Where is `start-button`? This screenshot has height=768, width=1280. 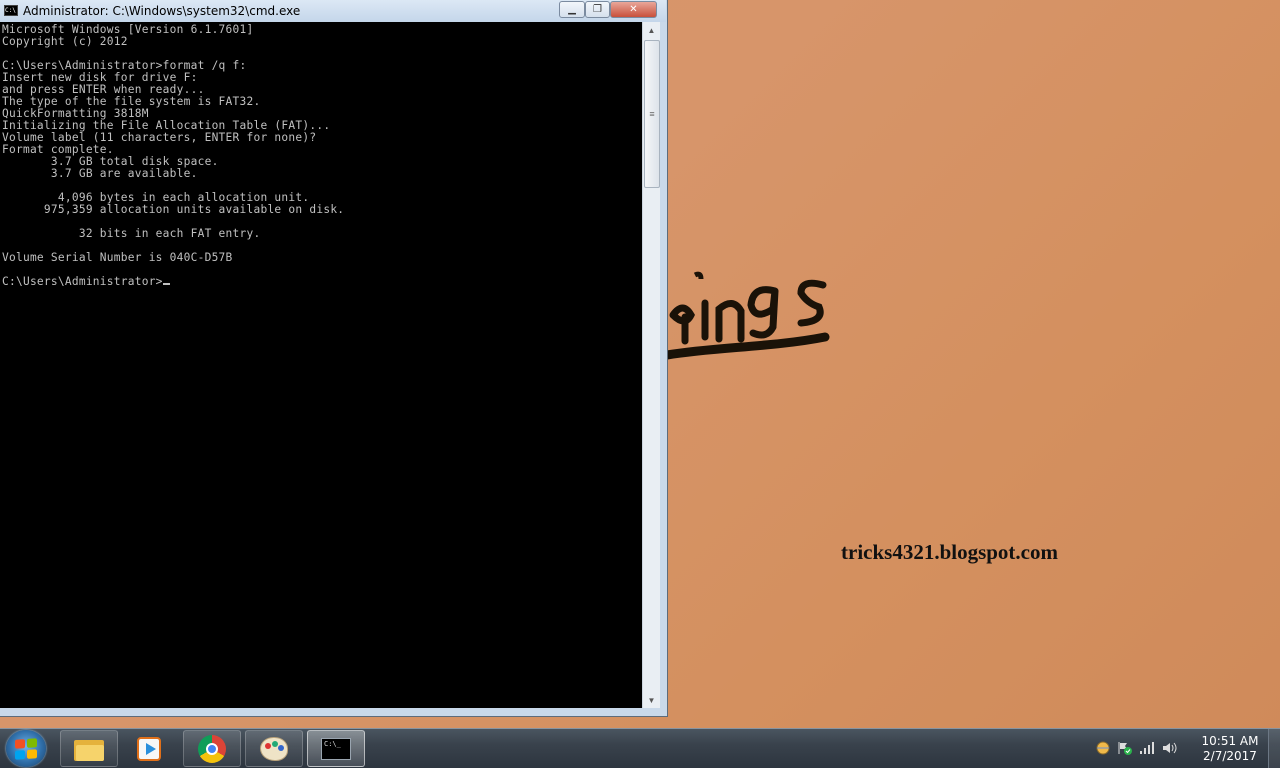 start-button is located at coordinates (26, 748).